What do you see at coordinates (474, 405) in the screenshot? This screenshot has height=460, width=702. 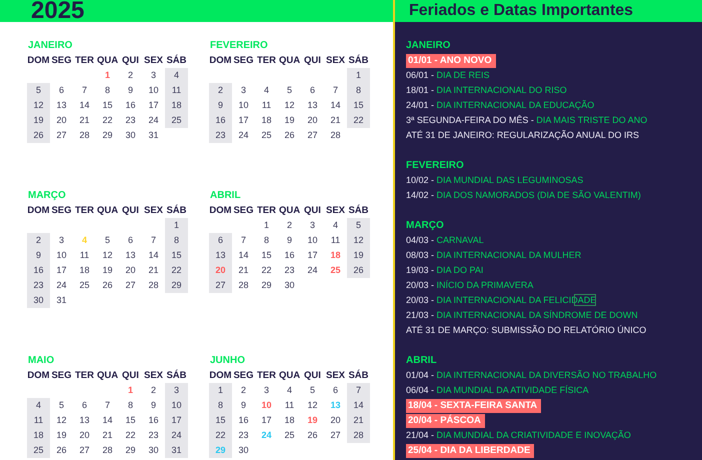 I see `holiday-entry: 18/04 - SEXTA-FEIRA SANTA` at bounding box center [474, 405].